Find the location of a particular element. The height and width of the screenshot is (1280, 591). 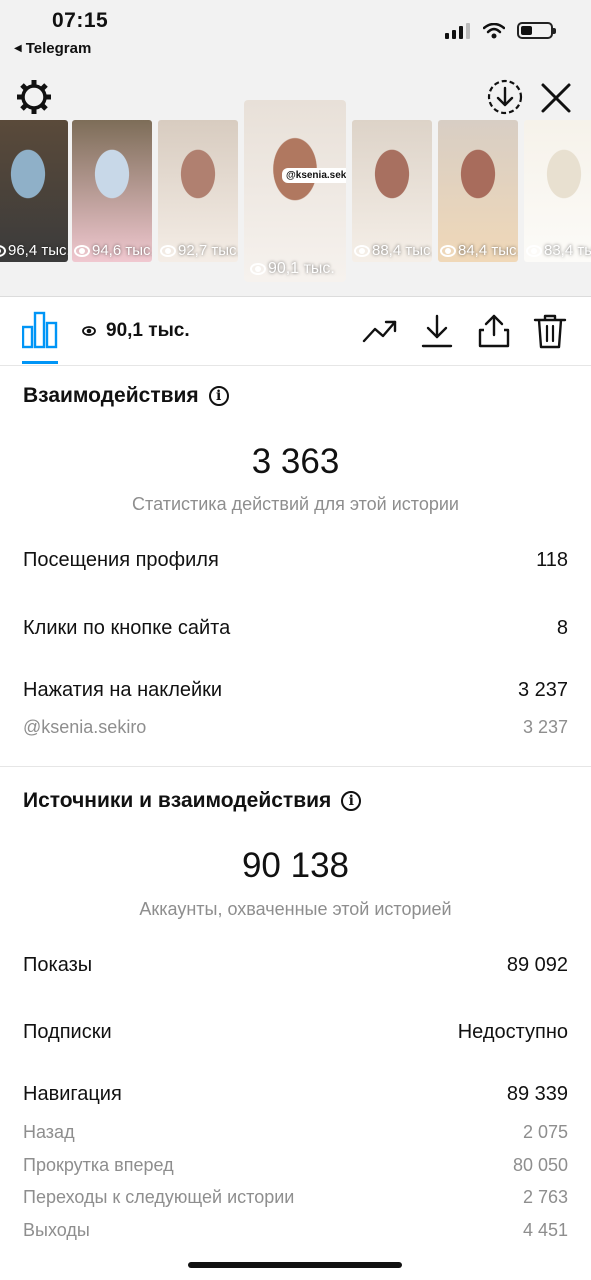

metric-label: Показы is located at coordinates (58, 965).